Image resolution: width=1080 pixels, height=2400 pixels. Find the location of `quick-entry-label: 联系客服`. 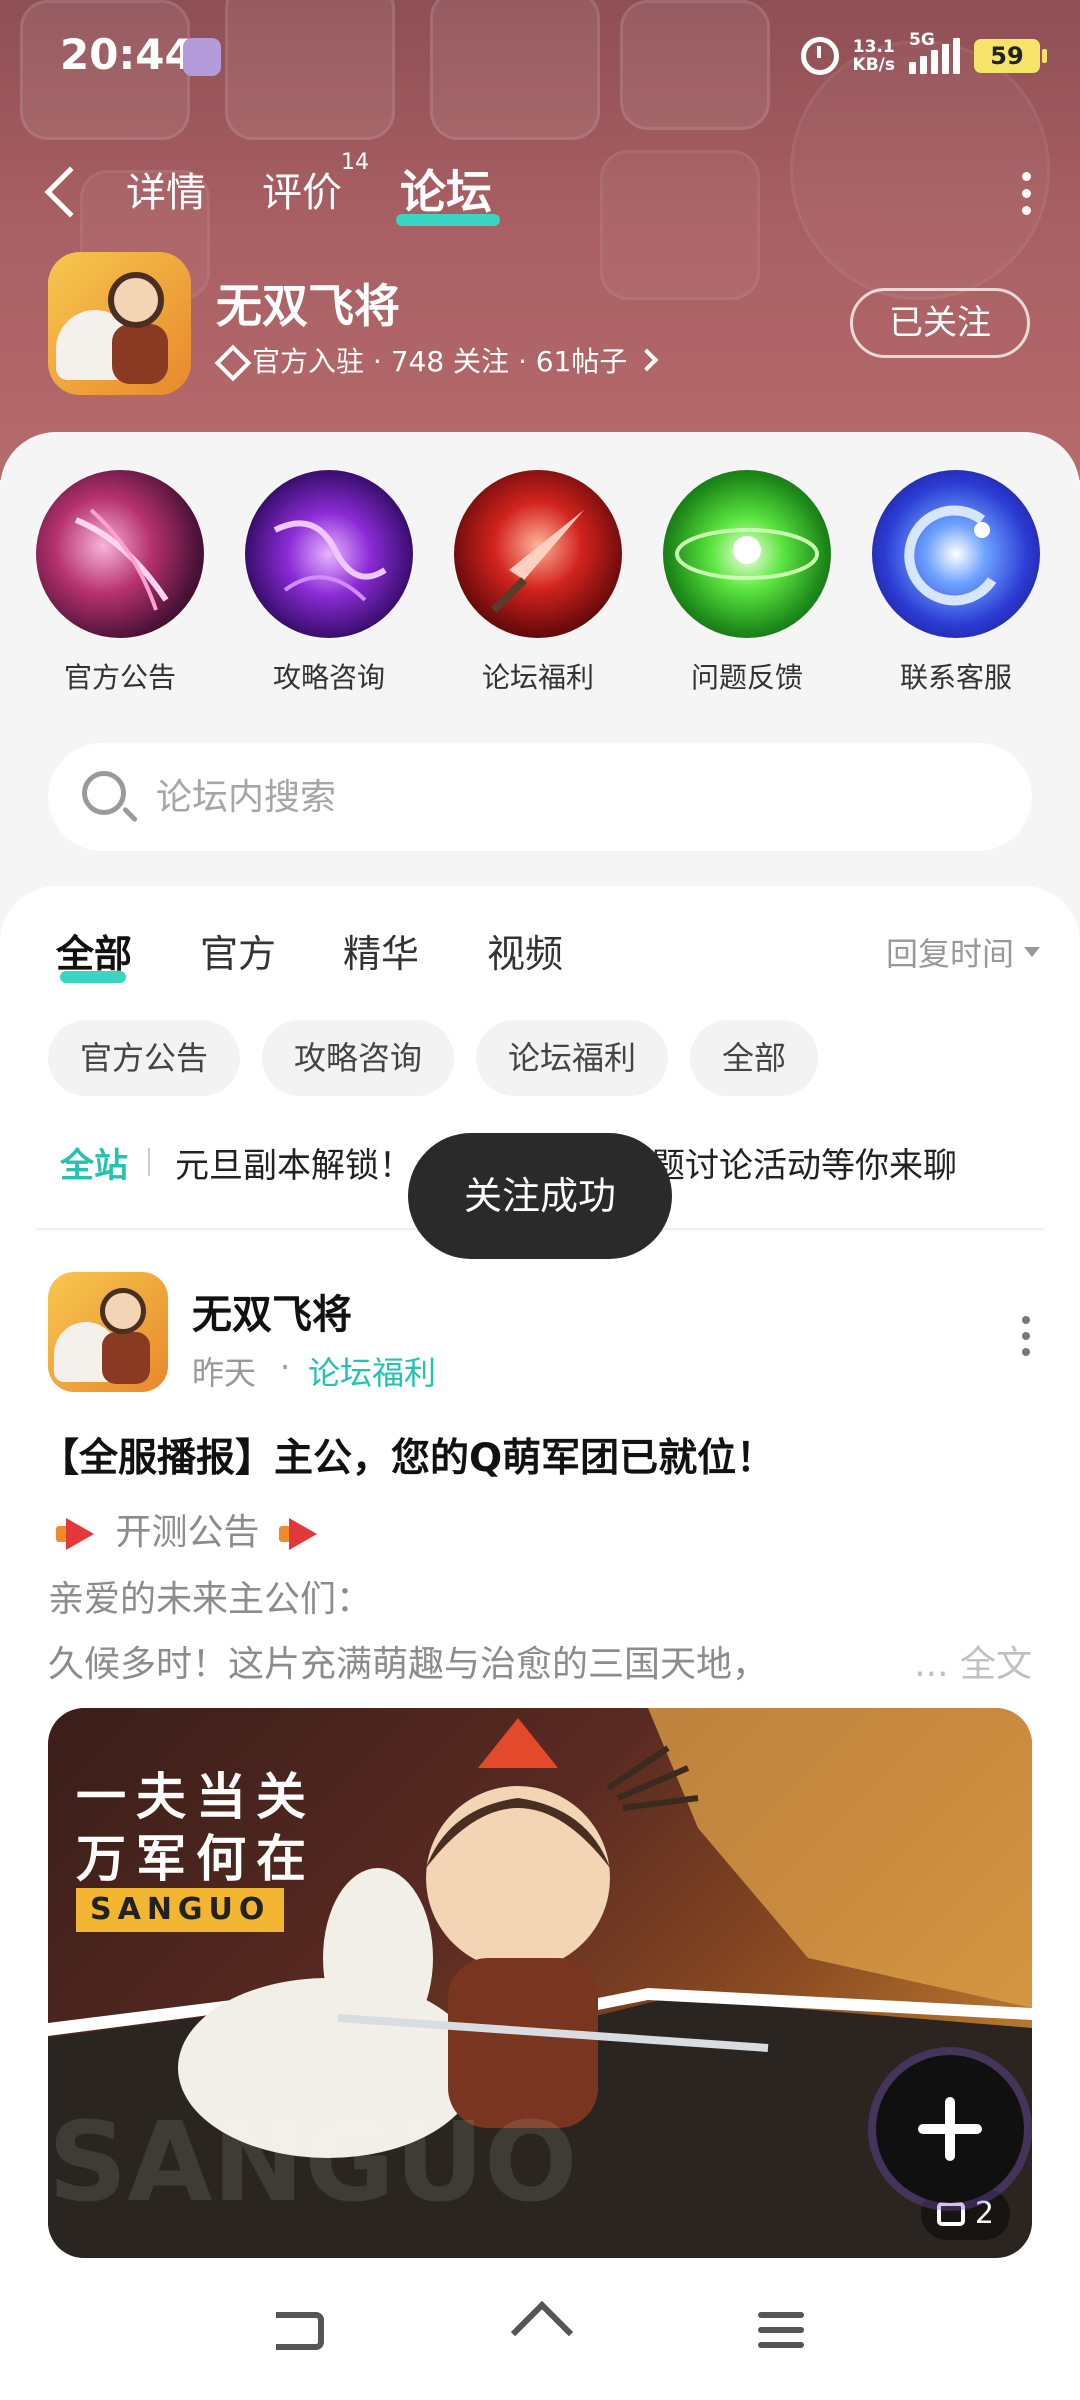

quick-entry-label: 联系客服 is located at coordinates (955, 677).